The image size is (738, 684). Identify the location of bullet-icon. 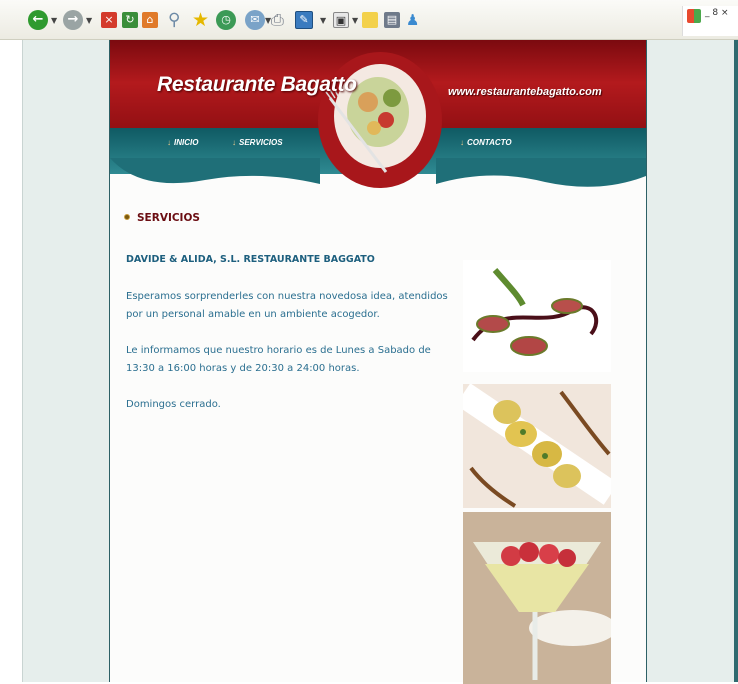
(127, 217).